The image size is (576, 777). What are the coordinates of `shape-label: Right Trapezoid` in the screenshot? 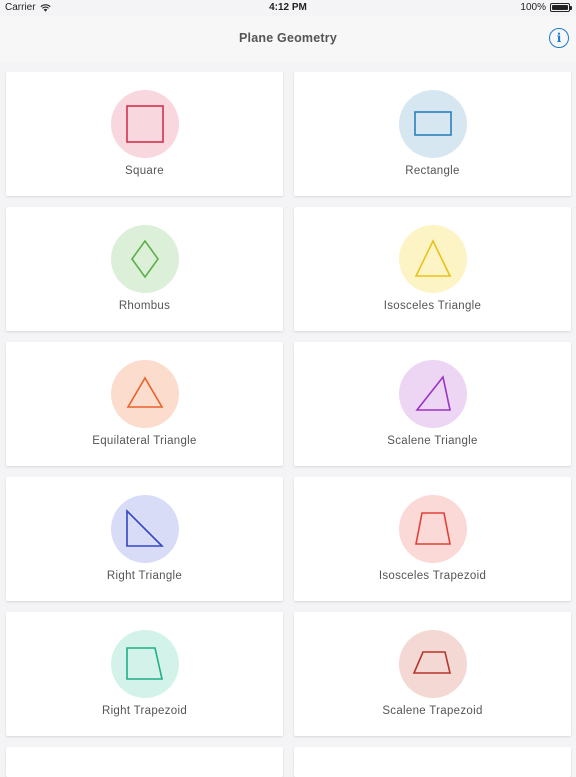 It's located at (144, 711).